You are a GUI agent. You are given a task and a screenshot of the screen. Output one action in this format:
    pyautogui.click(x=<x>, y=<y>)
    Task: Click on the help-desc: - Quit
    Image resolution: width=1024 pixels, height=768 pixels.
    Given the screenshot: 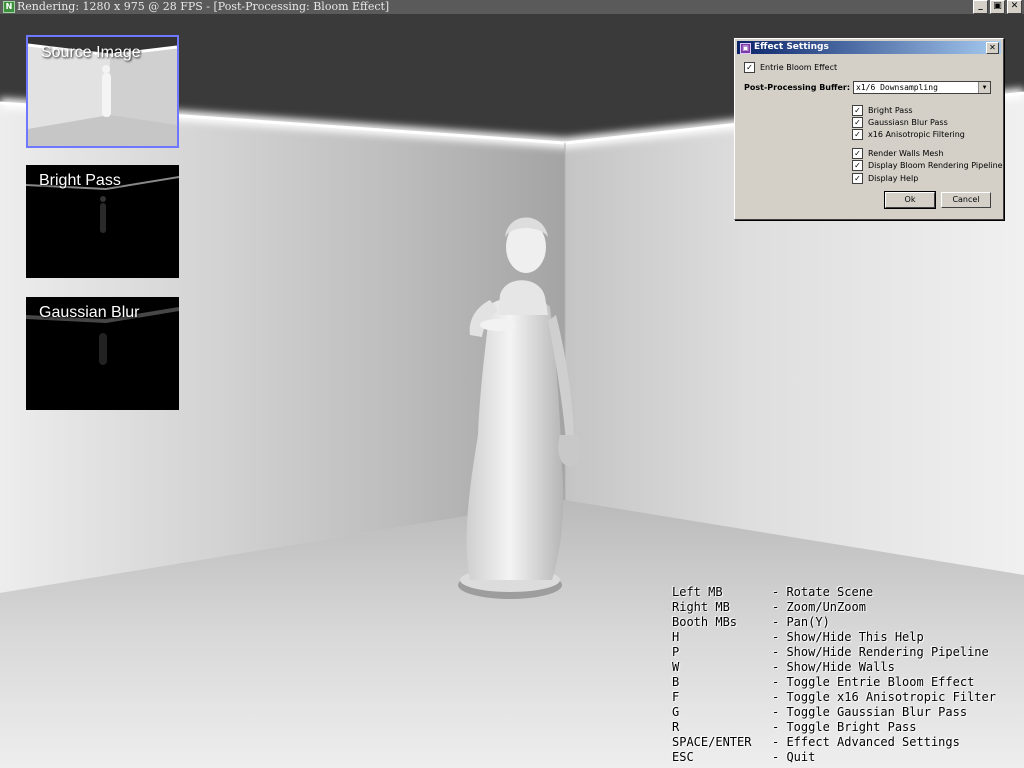 What is the action you would take?
    pyautogui.click(x=794, y=757)
    